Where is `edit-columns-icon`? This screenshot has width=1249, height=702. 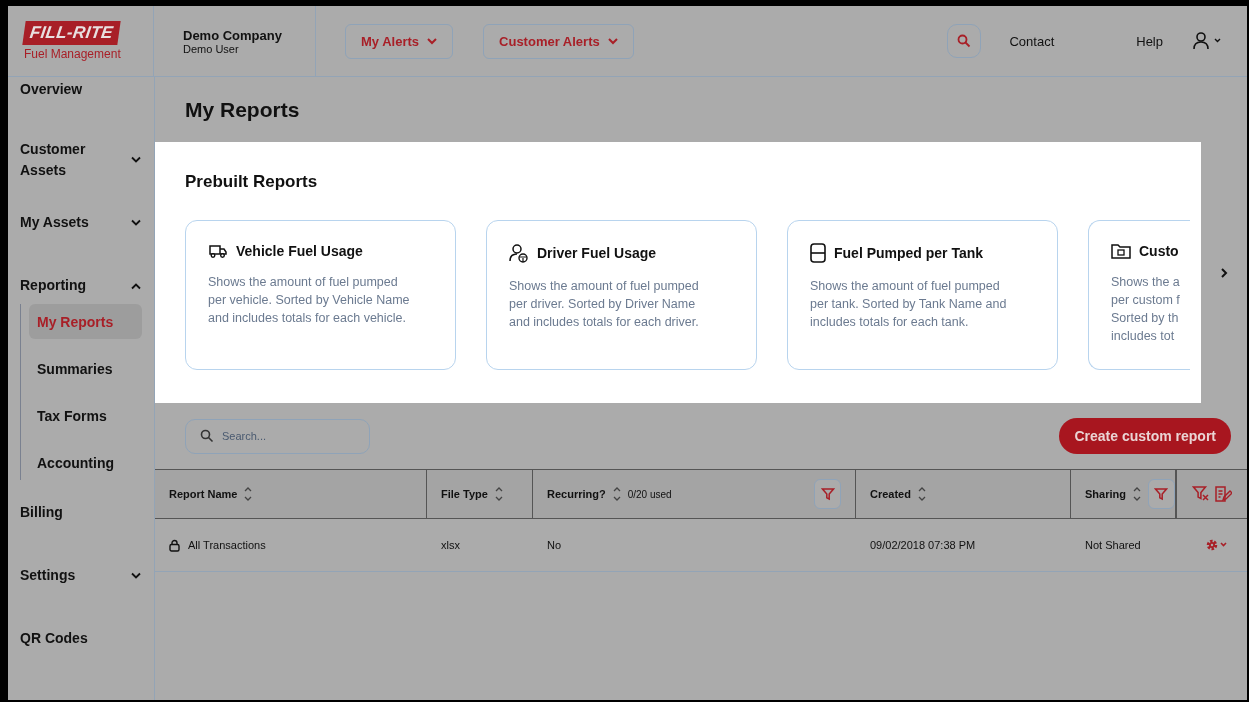 edit-columns-icon is located at coordinates (1223, 494).